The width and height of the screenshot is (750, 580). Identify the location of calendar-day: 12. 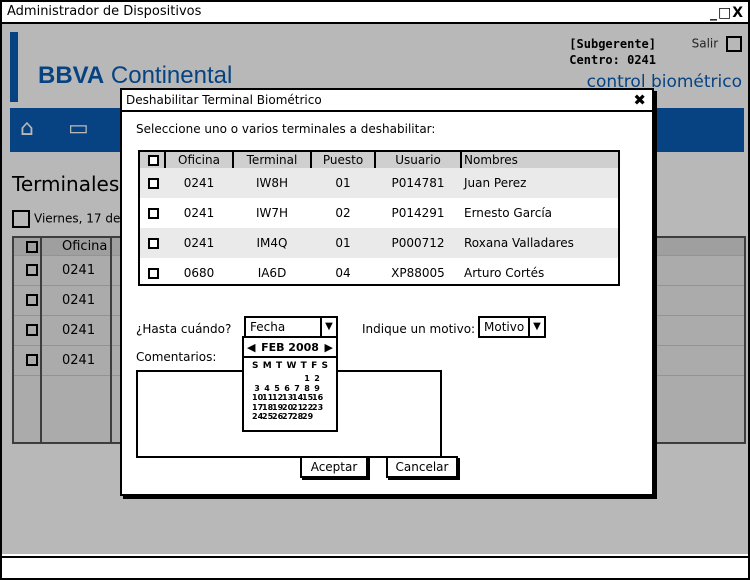
(277, 398).